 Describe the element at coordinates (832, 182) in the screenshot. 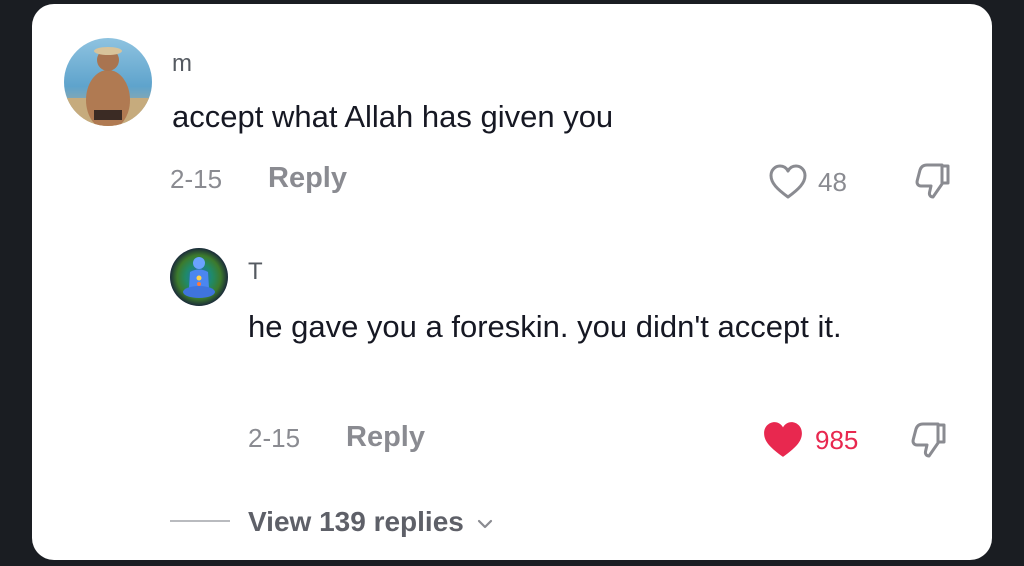

I see `like-count: 48` at that location.